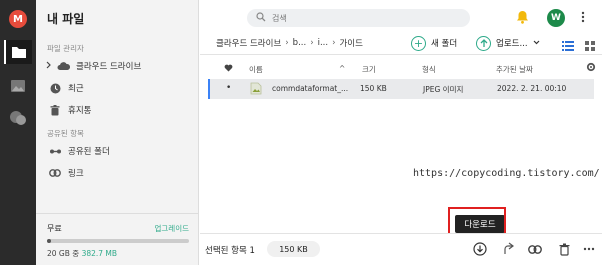 This screenshot has width=602, height=265. Describe the element at coordinates (228, 69) in the screenshot. I see `favorite-column-icon` at that location.